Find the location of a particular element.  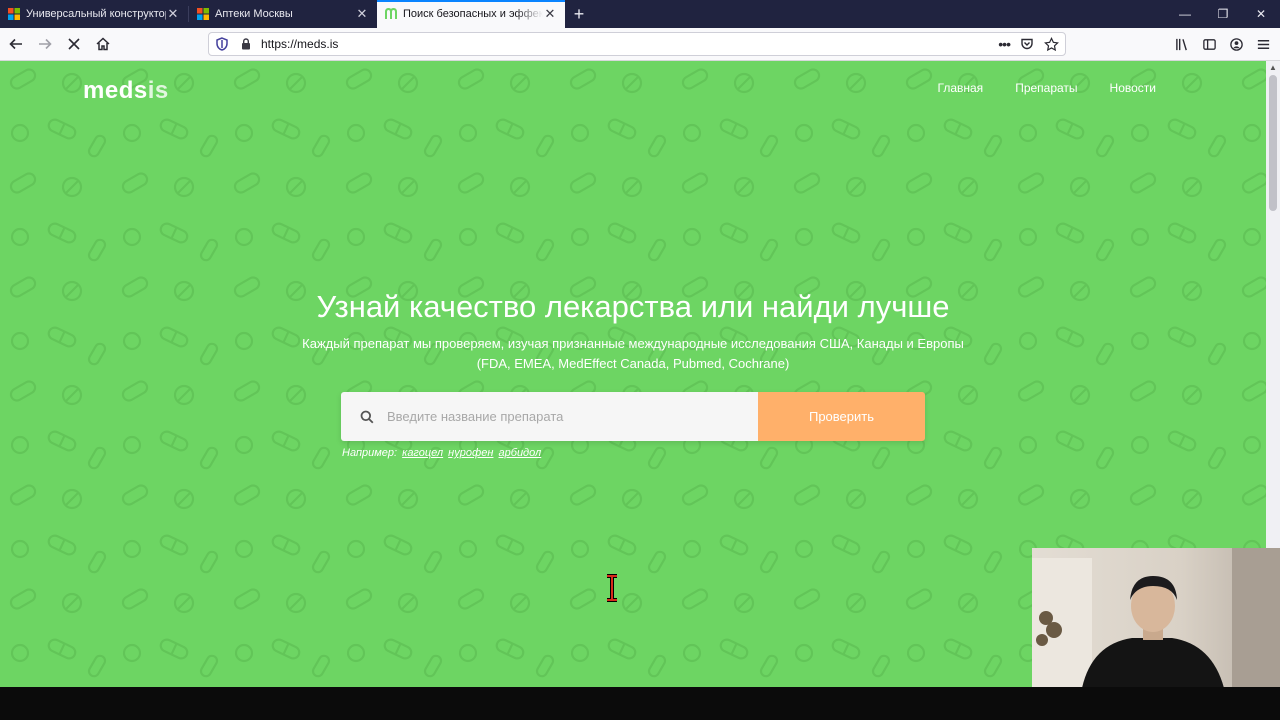

scroll-up-arrow-icon: ▲ is located at coordinates (1273, 68).